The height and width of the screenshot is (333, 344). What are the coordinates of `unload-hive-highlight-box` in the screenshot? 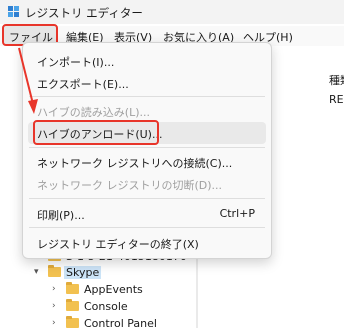 It's located at (96, 132).